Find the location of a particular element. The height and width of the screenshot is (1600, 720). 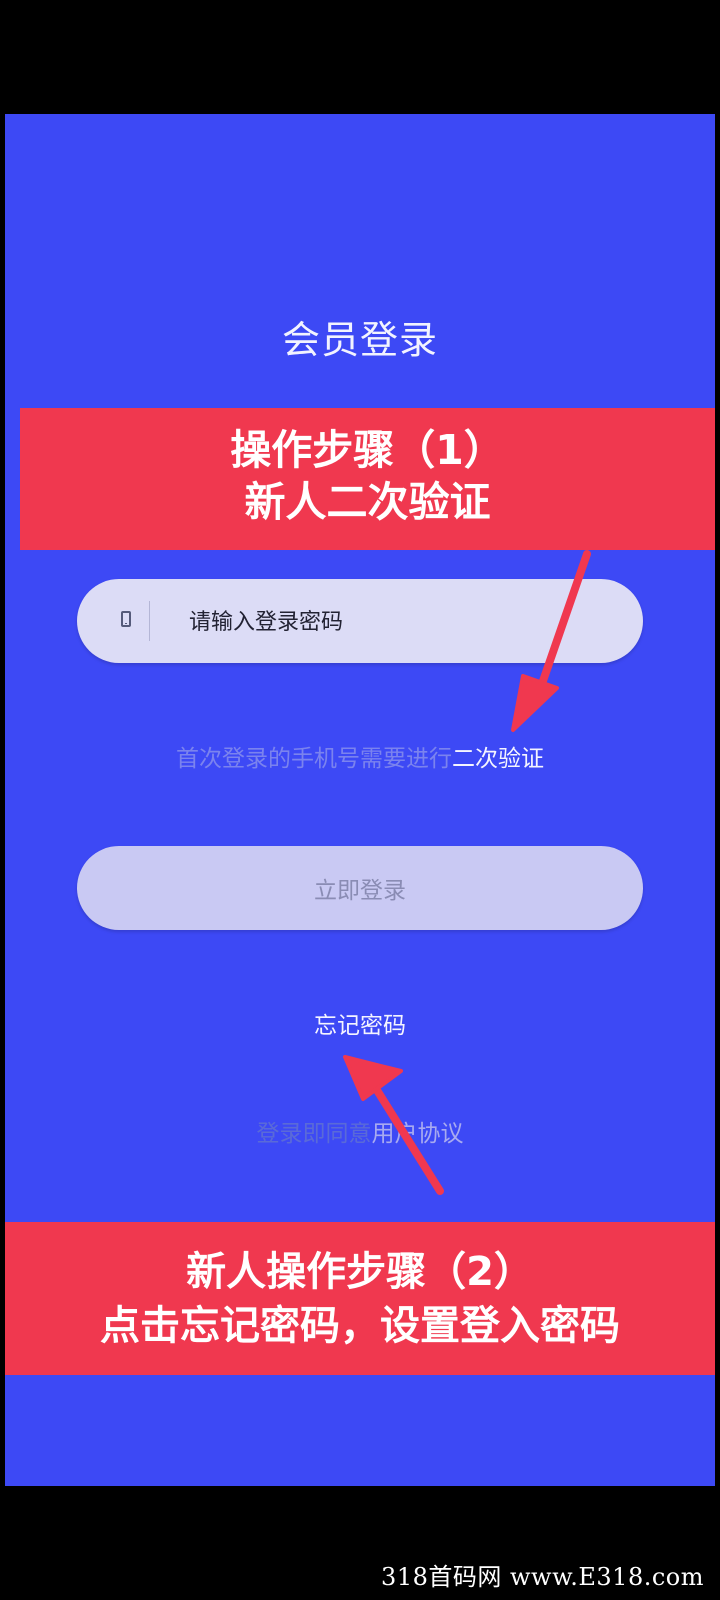

step1-annotation-banner: 操作步骤（1） 新人二次验证 is located at coordinates (367, 479).